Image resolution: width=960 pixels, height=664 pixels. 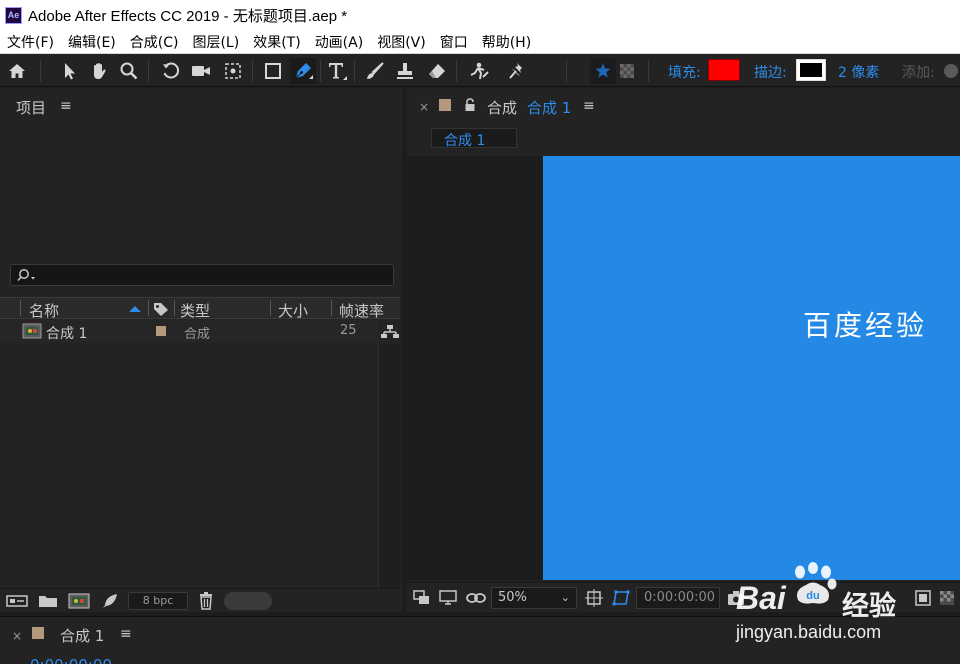 I want to click on baidu-paw-logo-icon: du, so click(x=816, y=583).